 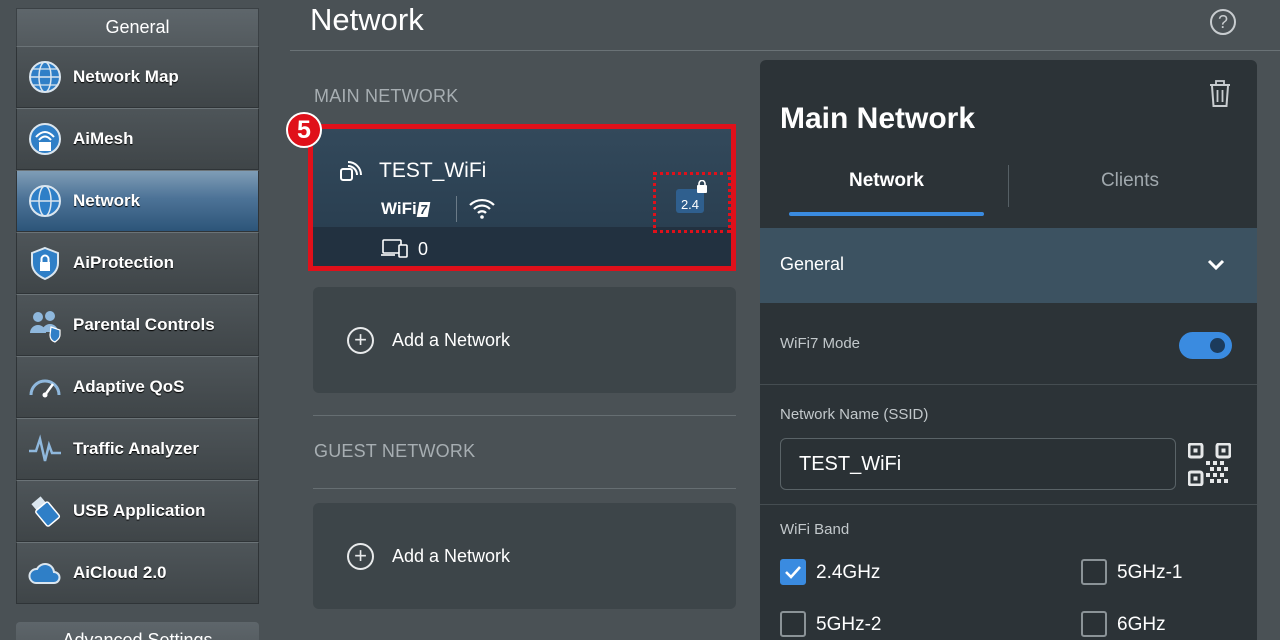 I want to click on sidebar-item-usb-application: USB Application, so click(x=137, y=511).